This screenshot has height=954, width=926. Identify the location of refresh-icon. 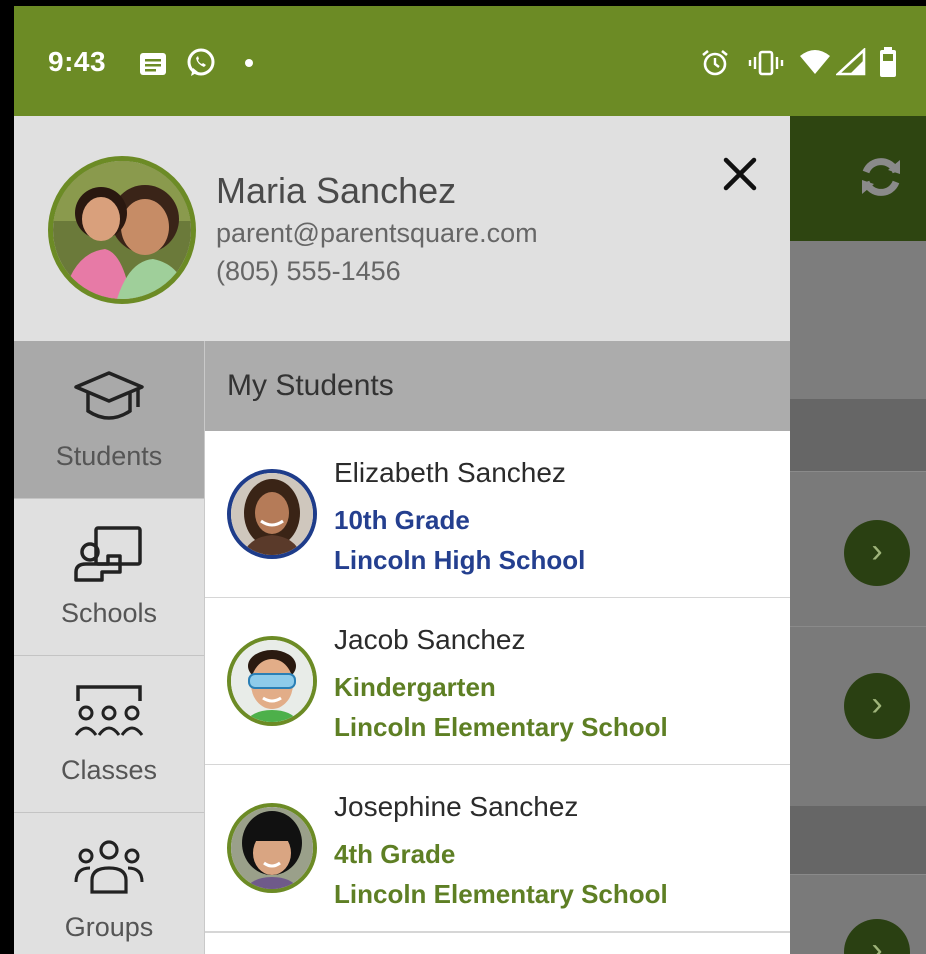
(881, 177).